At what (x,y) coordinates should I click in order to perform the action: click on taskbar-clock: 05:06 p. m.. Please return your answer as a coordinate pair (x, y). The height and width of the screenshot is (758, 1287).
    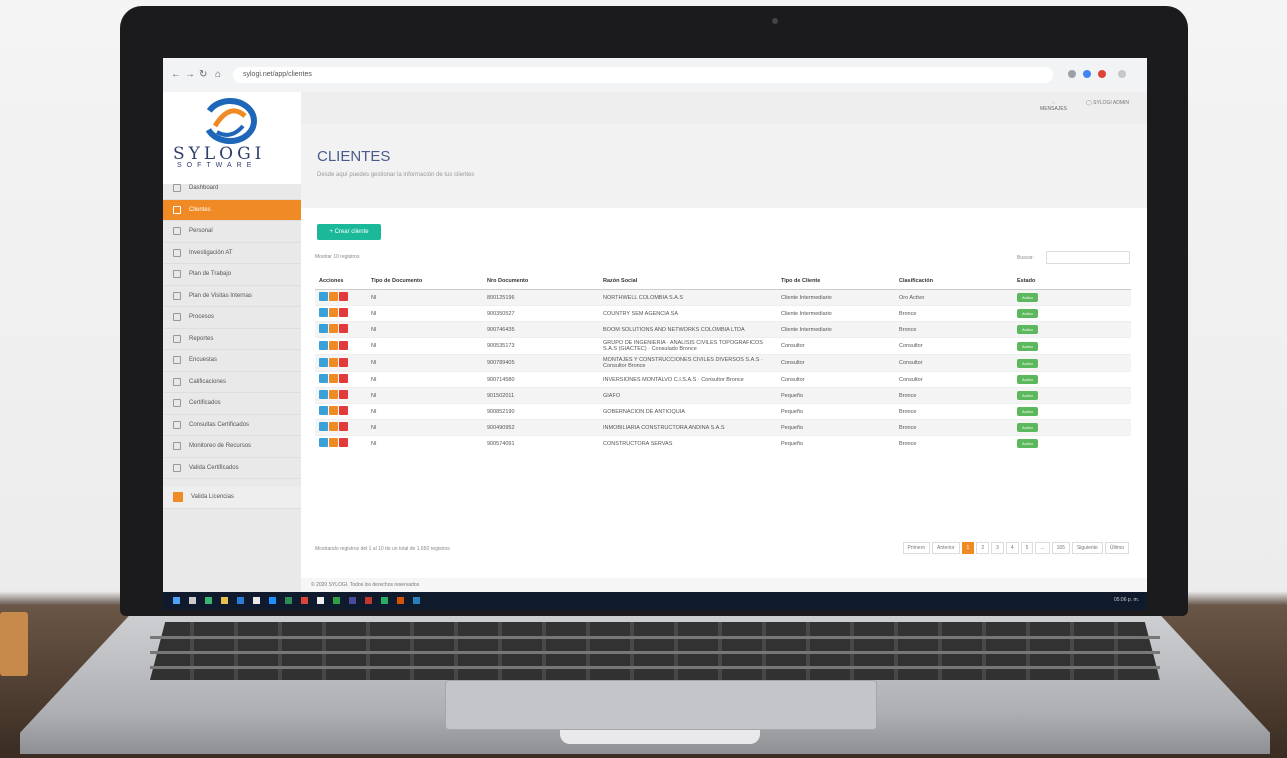
    Looking at the image, I should click on (1126, 600).